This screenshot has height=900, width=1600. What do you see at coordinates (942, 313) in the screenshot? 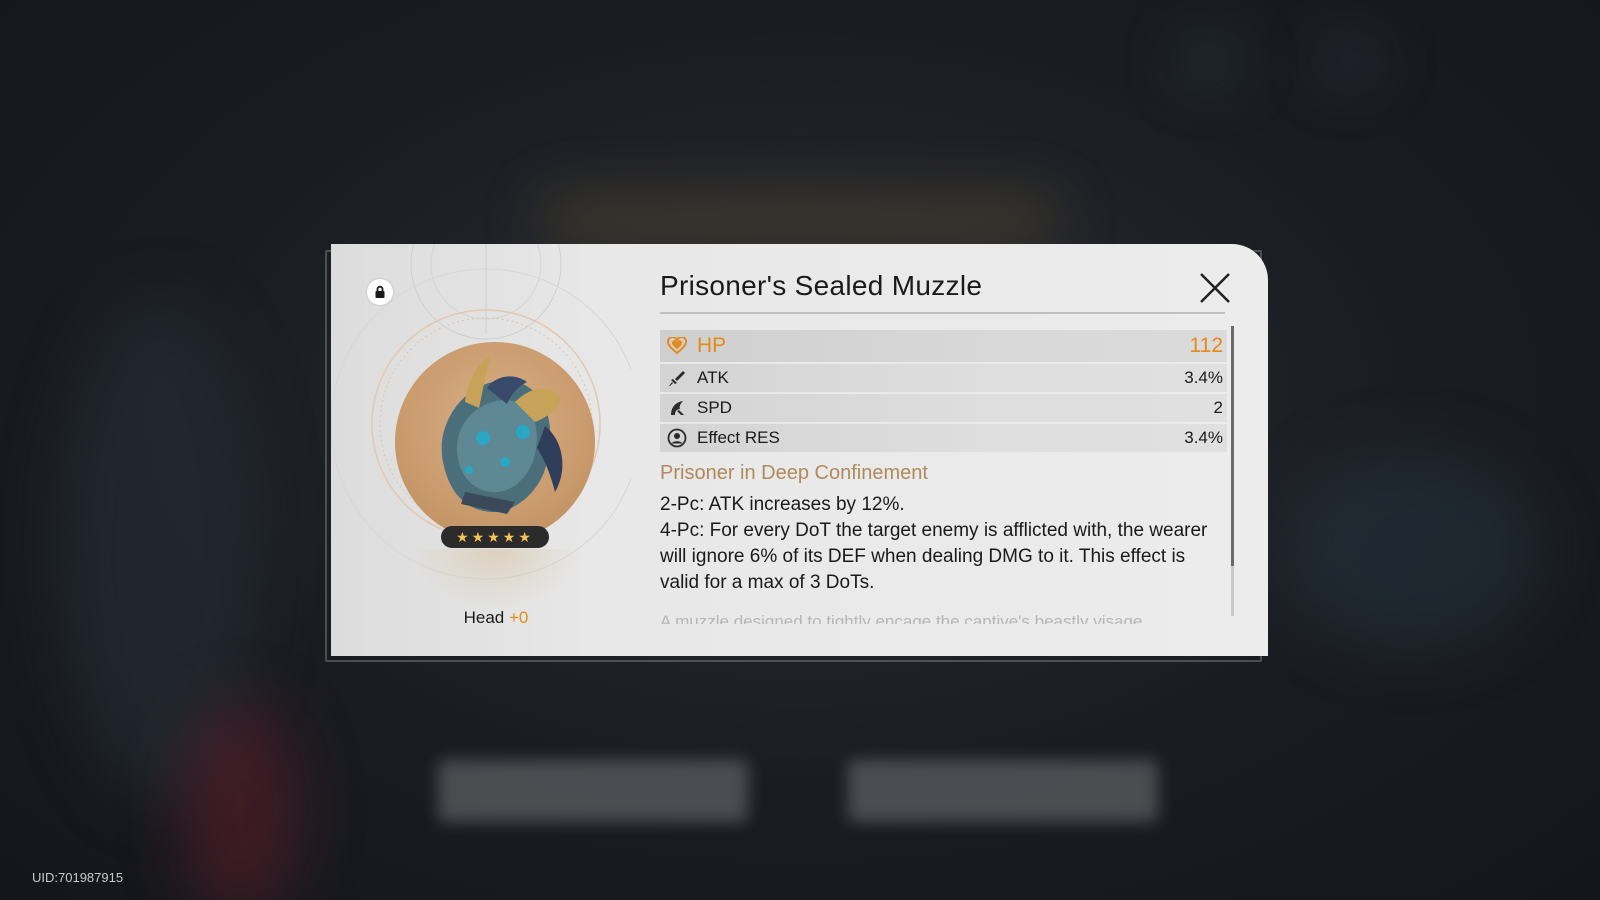
I see `title-divider` at bounding box center [942, 313].